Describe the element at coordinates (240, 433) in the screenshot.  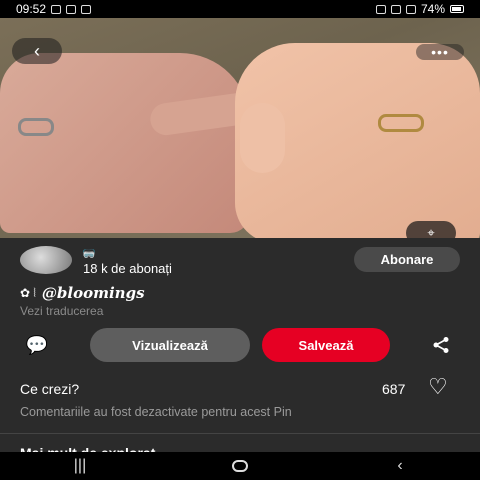
I see `divider` at that location.